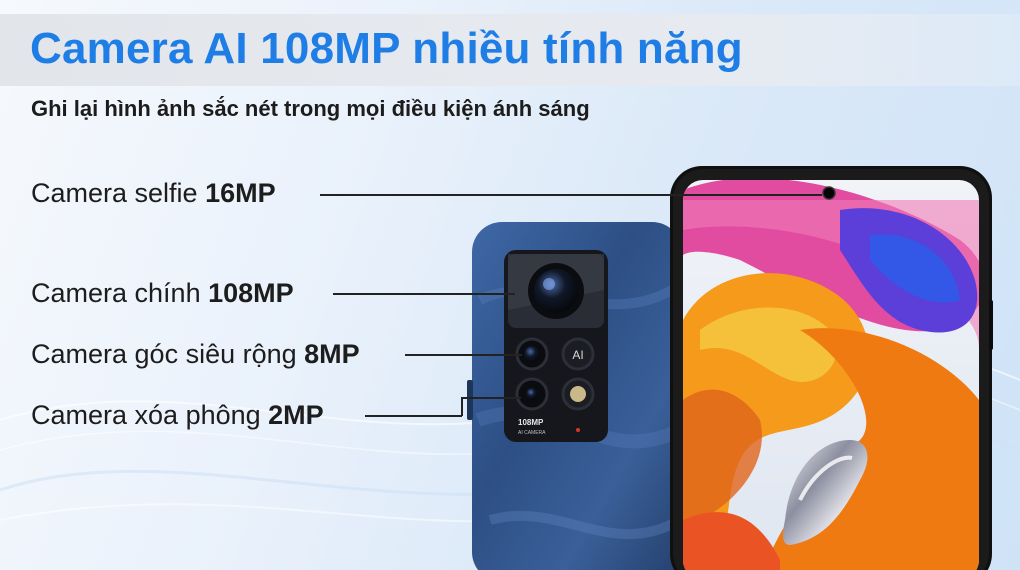 The height and width of the screenshot is (570, 1020). What do you see at coordinates (577, 355) in the screenshot?
I see `ai-badge-text: AI` at bounding box center [577, 355].